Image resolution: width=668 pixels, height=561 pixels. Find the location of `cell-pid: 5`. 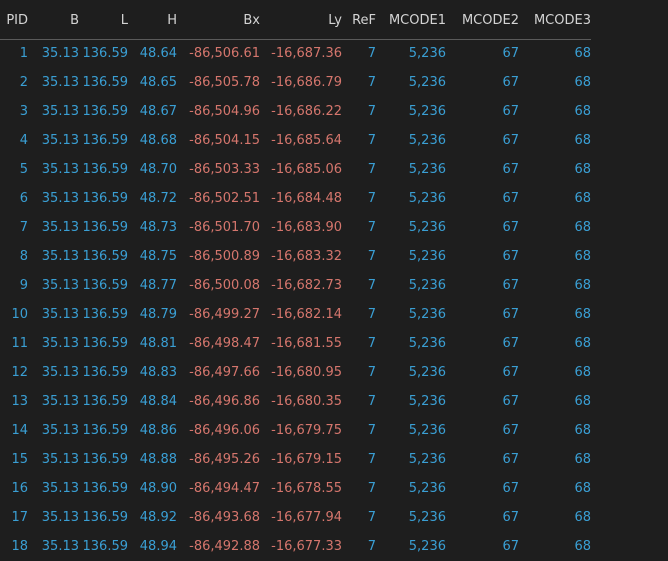

cell-pid: 5 is located at coordinates (14, 169).